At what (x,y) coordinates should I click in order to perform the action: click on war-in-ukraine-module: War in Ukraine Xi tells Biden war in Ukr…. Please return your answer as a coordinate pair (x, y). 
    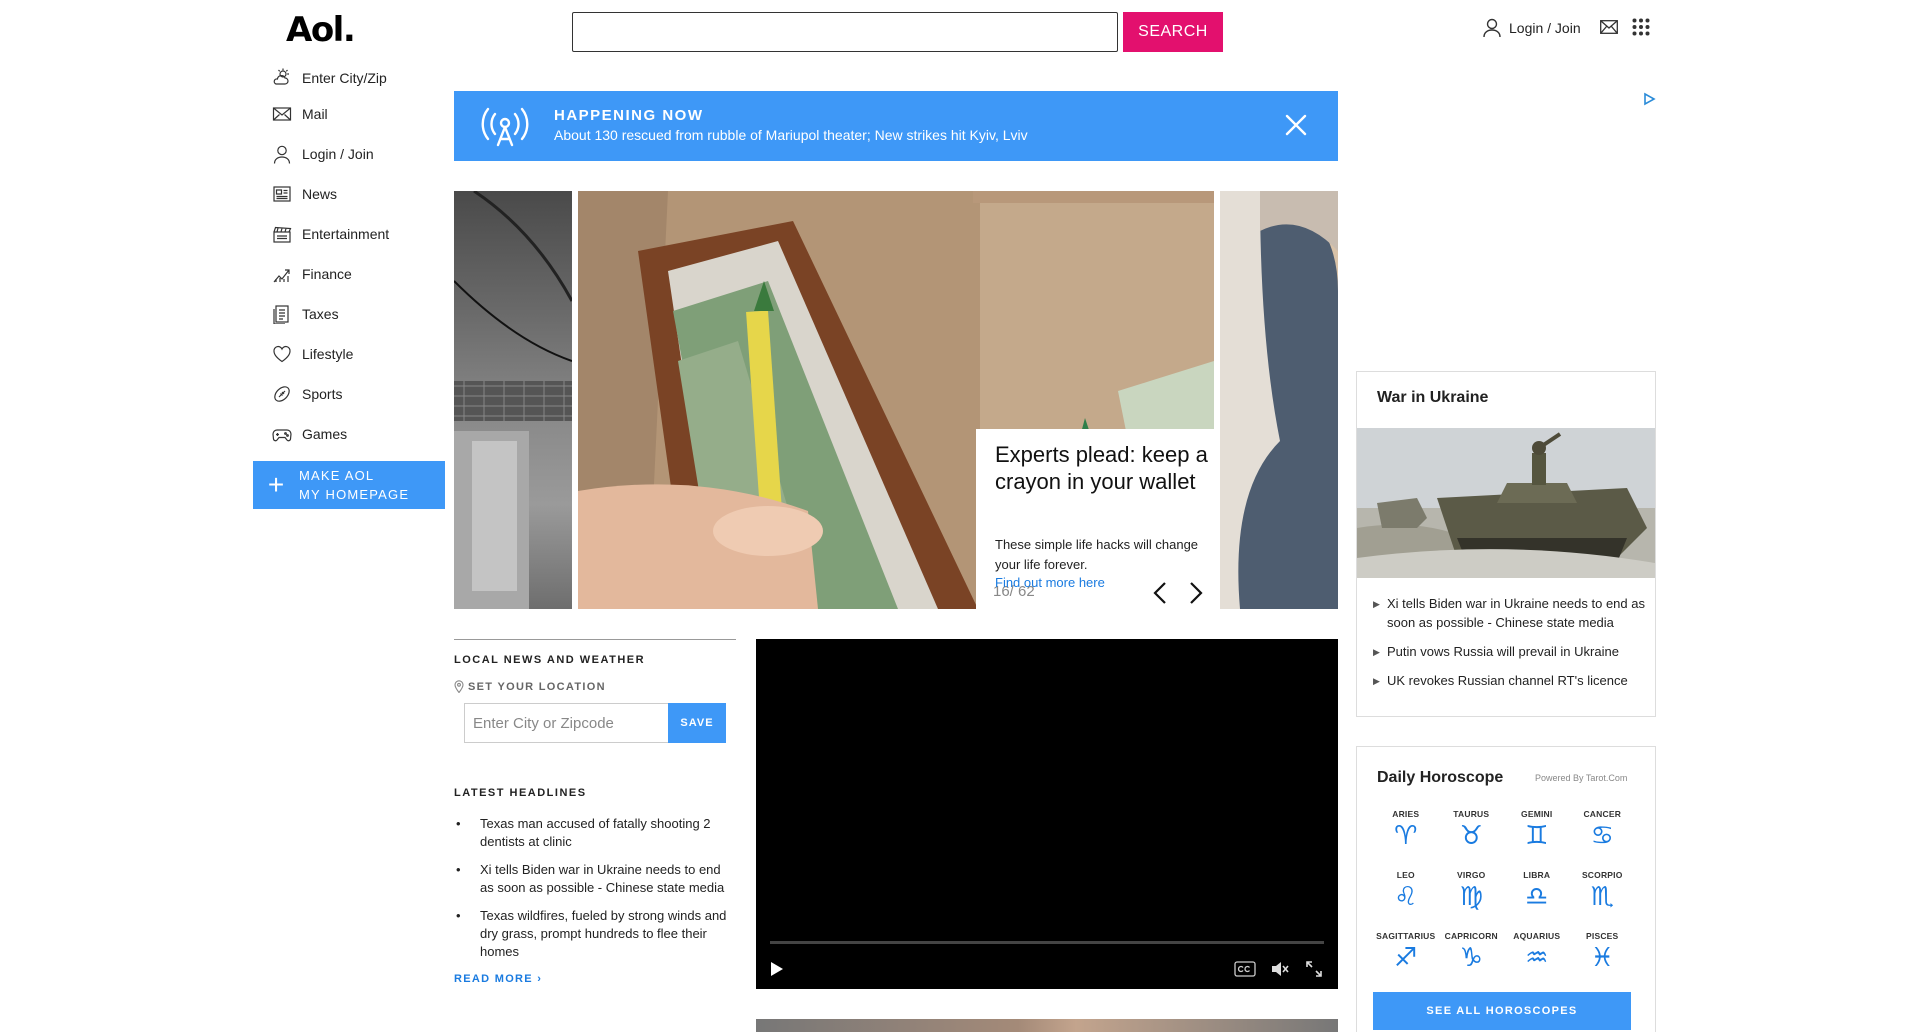
    Looking at the image, I should click on (1506, 544).